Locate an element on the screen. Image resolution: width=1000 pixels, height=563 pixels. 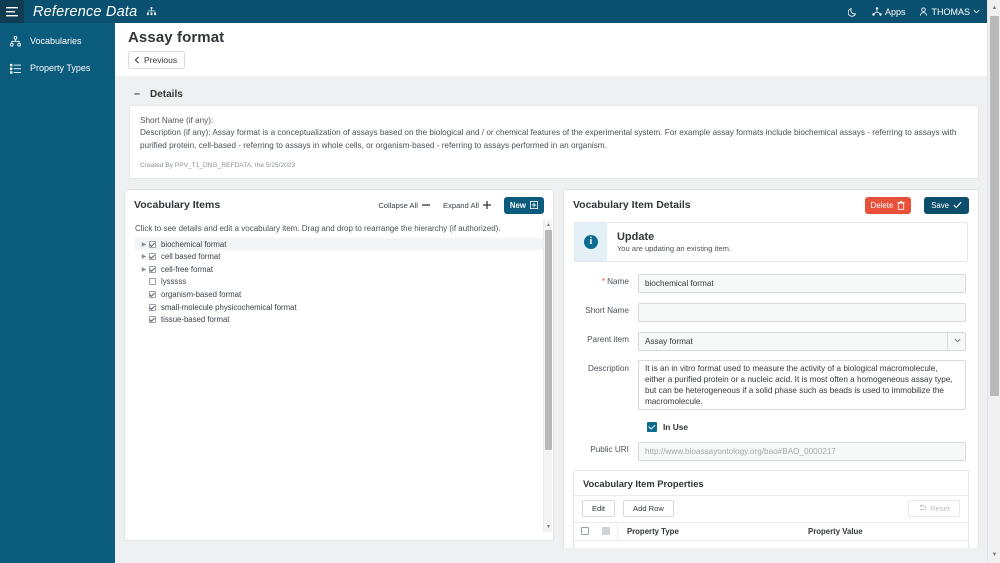
details-title: Details is located at coordinates (166, 94).